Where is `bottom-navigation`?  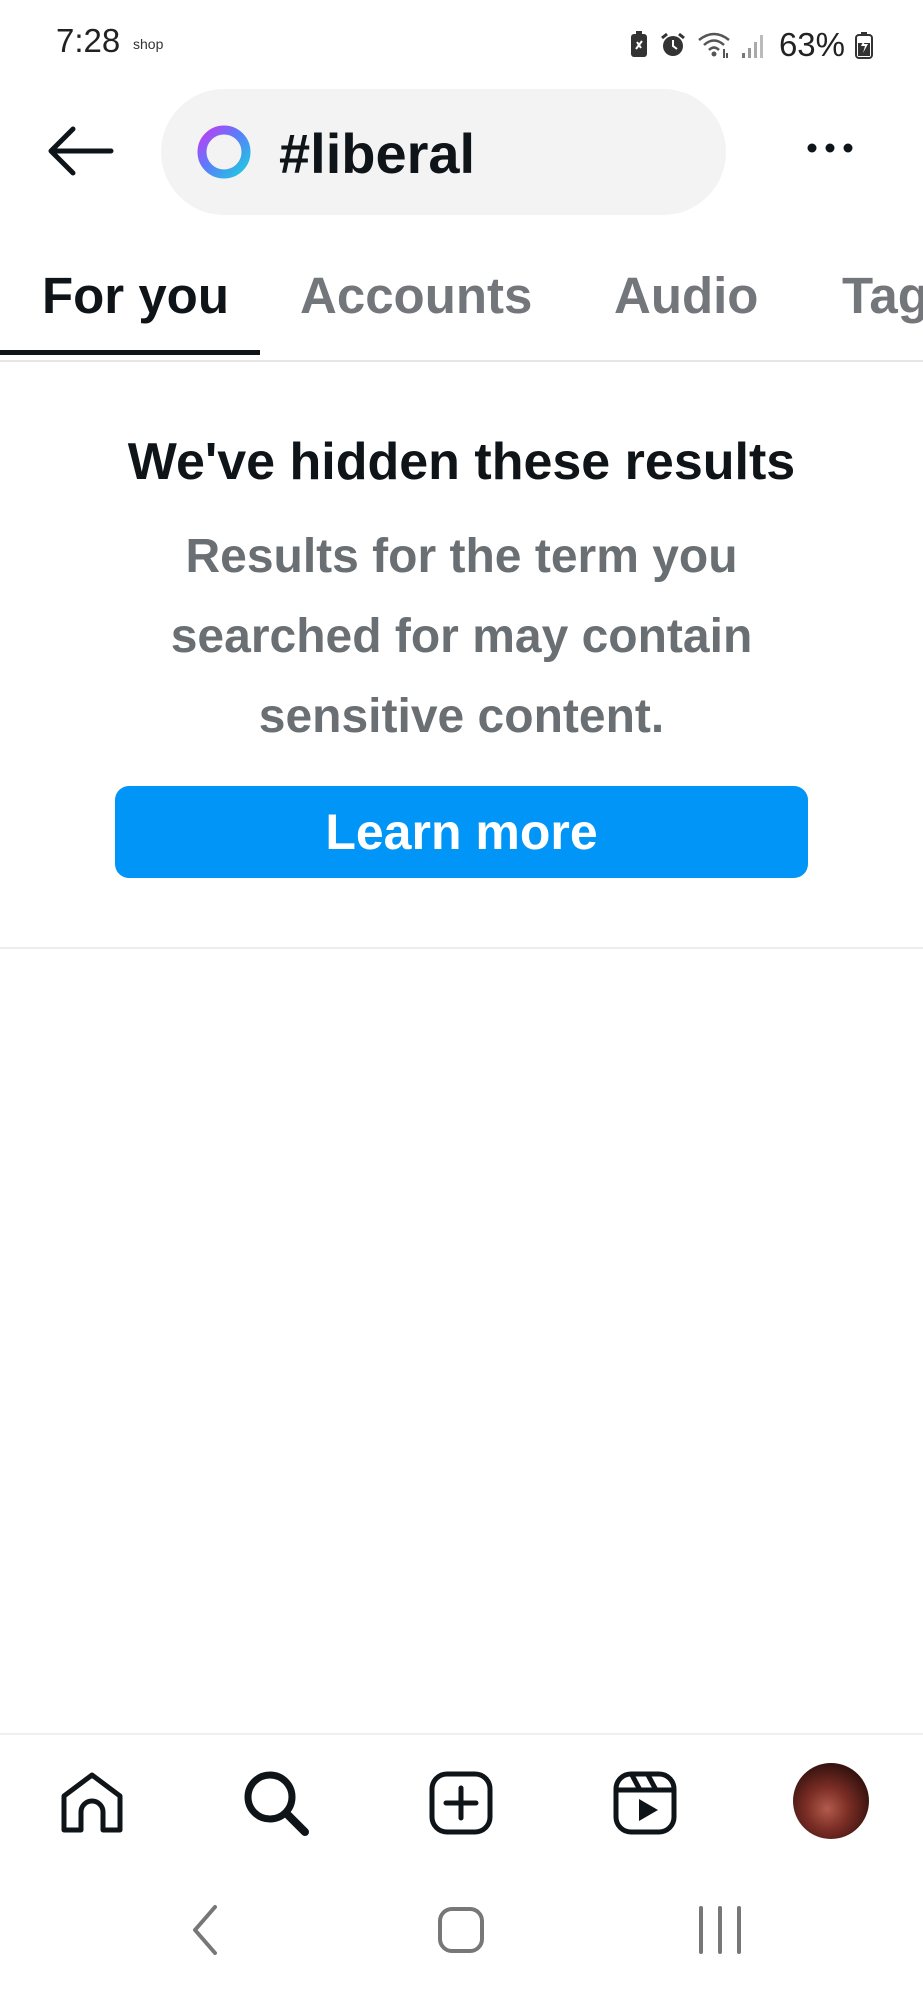 bottom-navigation is located at coordinates (461, 1801).